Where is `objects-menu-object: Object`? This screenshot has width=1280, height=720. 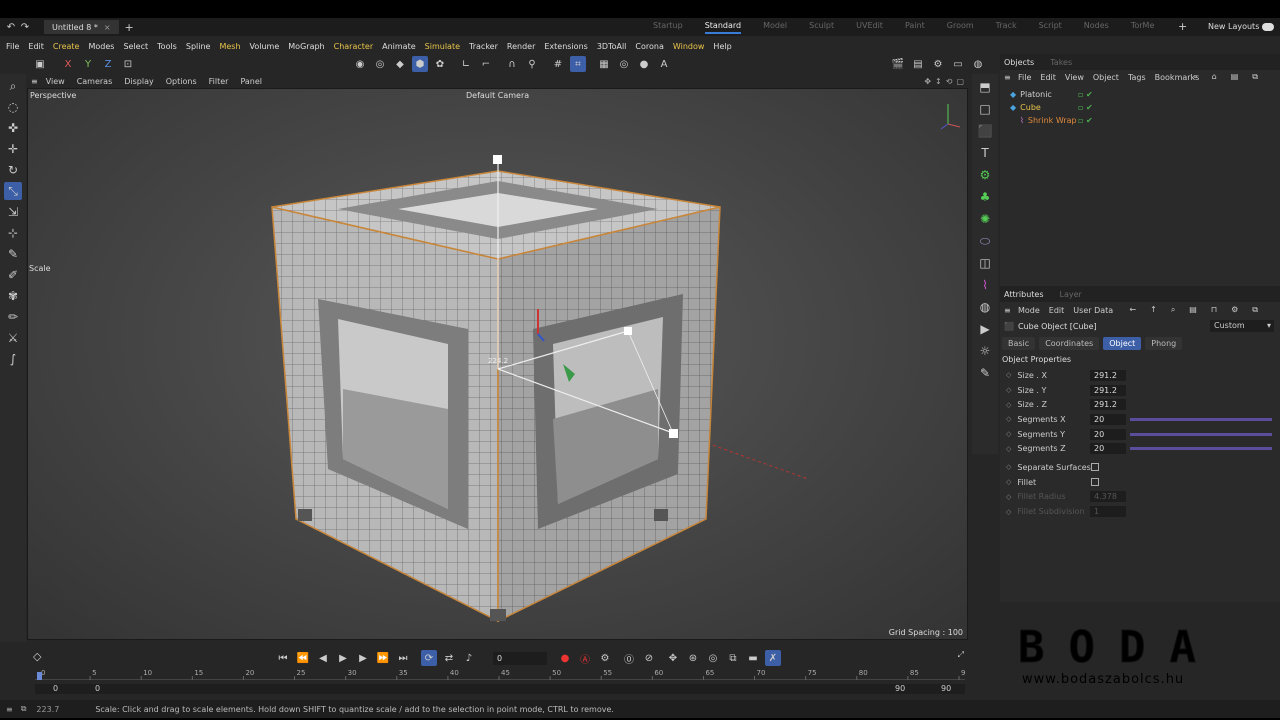
objects-menu-object: Object is located at coordinates (1106, 77).